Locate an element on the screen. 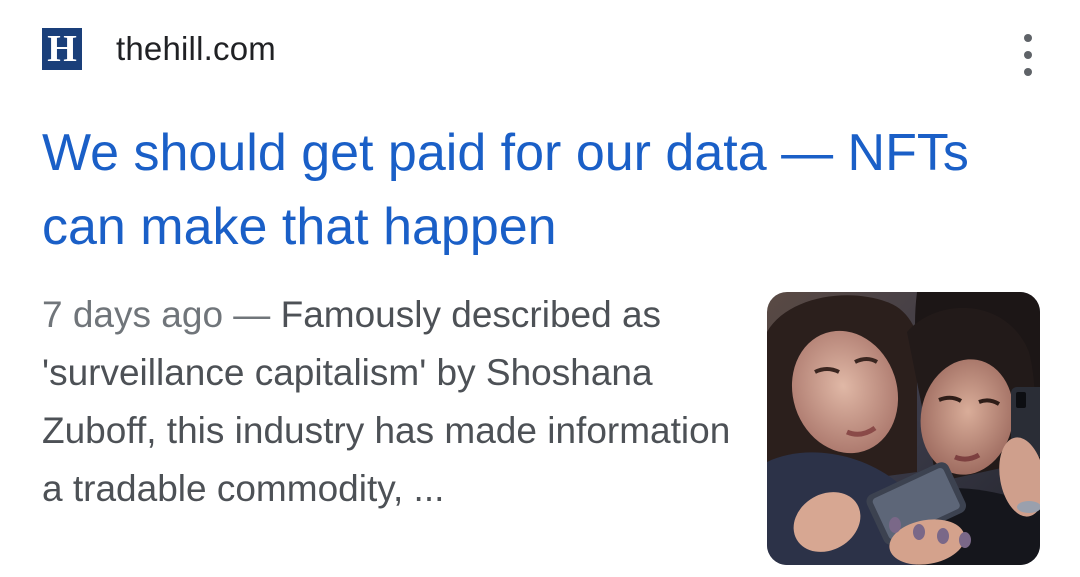  site-favicon-icon: H is located at coordinates (62, 49).